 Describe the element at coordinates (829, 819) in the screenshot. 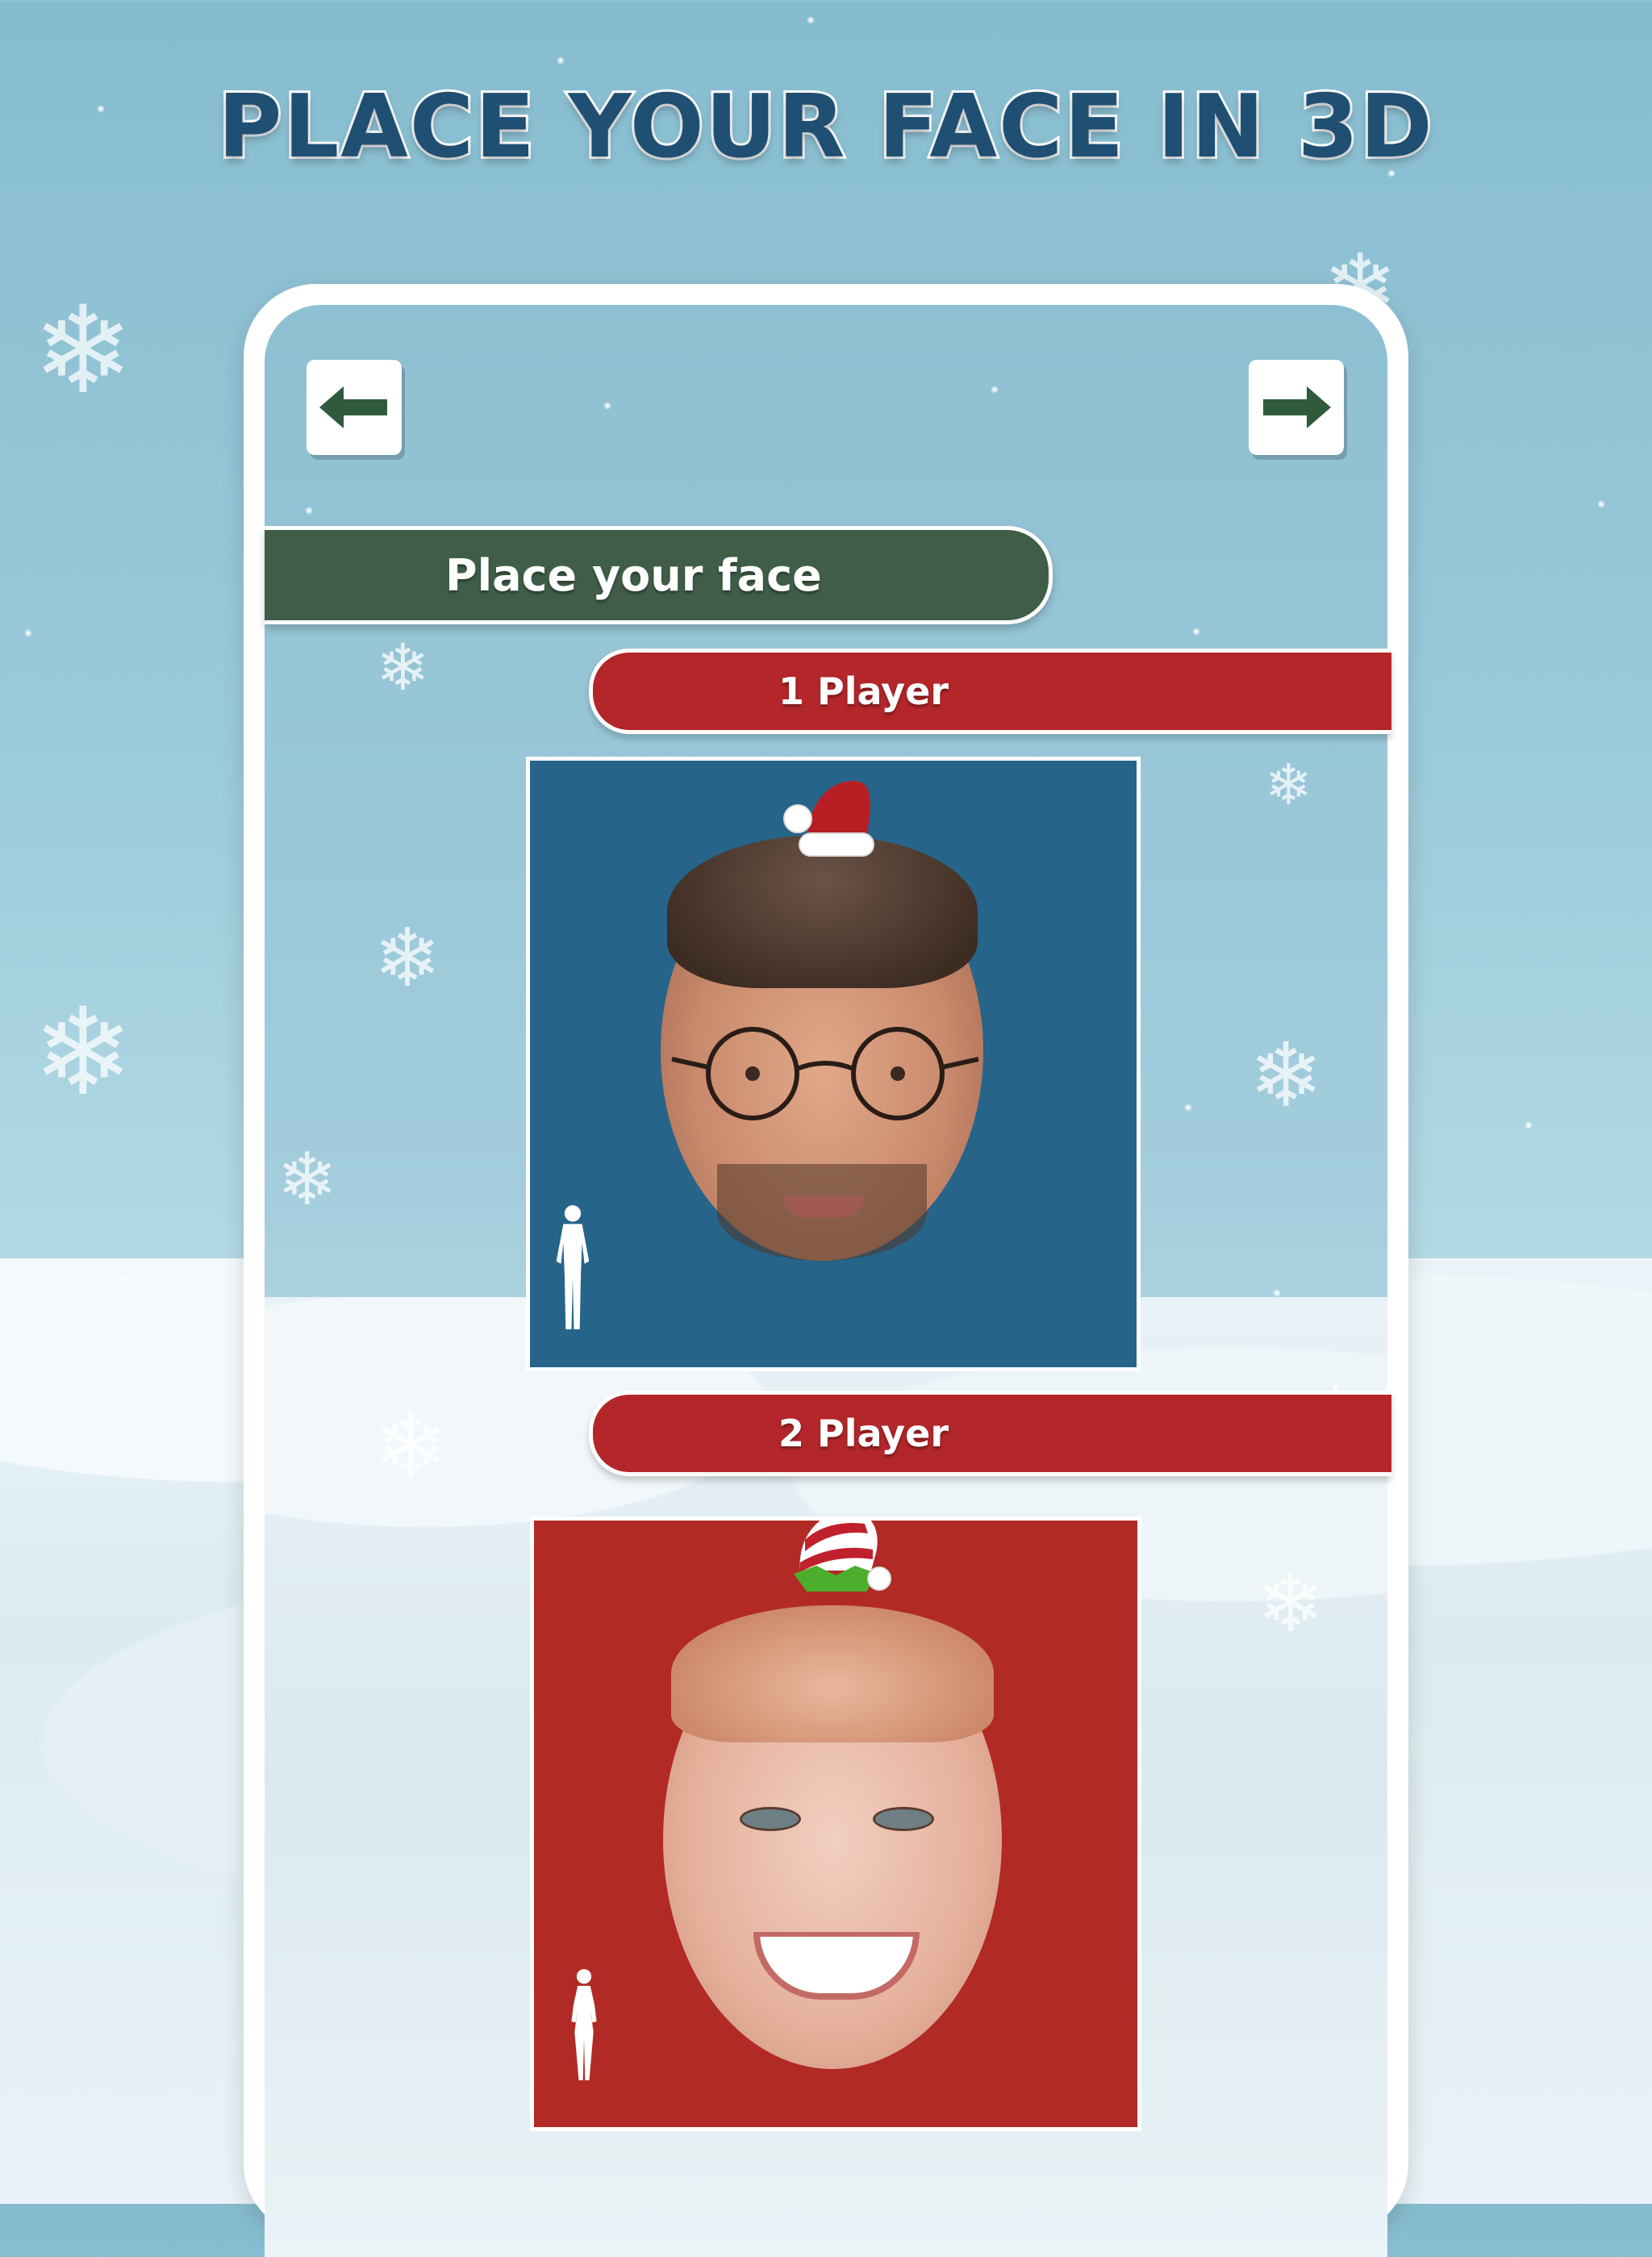

I see `santa-hat-icon` at that location.